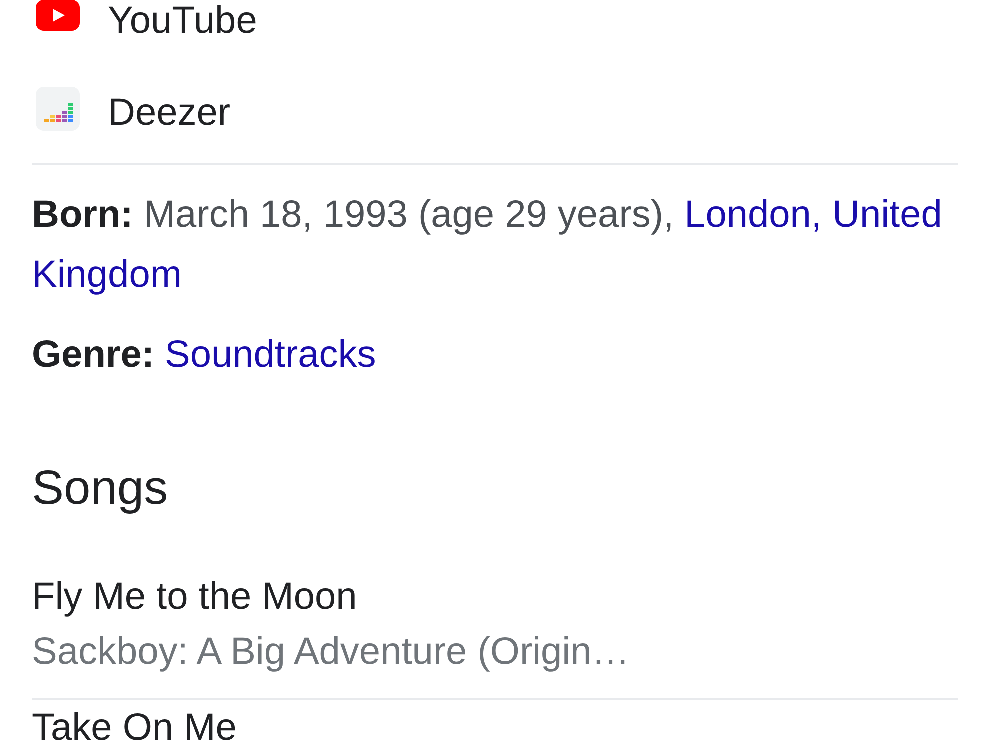  I want to click on section-heading: Songs, so click(101, 489).